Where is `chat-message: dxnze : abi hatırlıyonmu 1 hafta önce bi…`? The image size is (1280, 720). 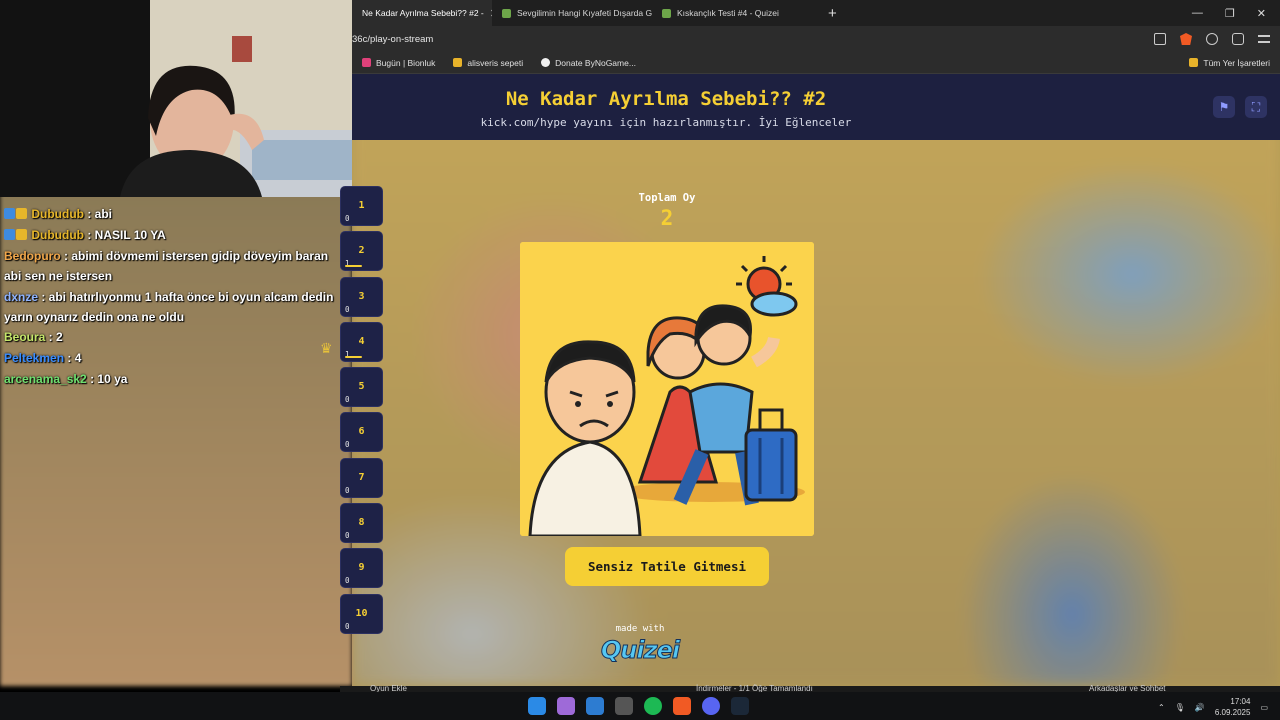
chat-message: dxnze : abi hatırlıyonmu 1 hafta önce bi… is located at coordinates (172, 307).